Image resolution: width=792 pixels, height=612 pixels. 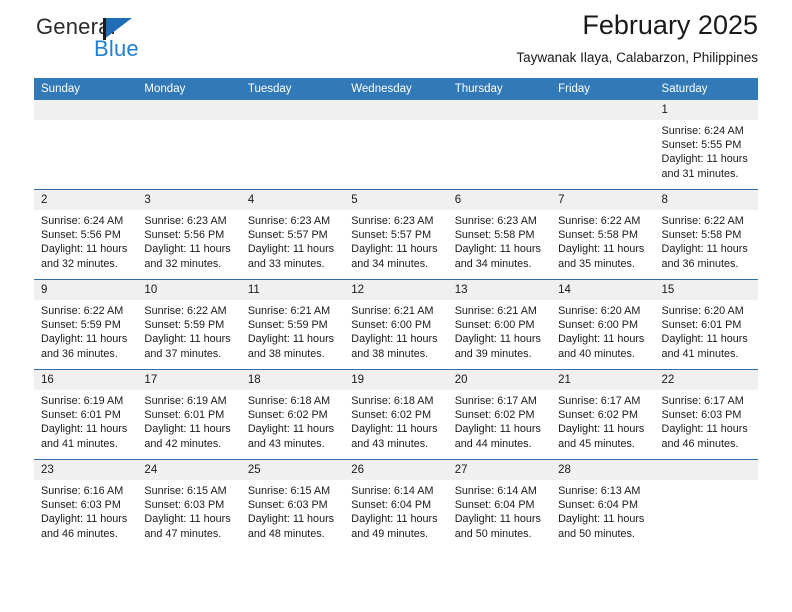 I want to click on daylight-text-line2: and 33 minutes., so click(x=286, y=263).